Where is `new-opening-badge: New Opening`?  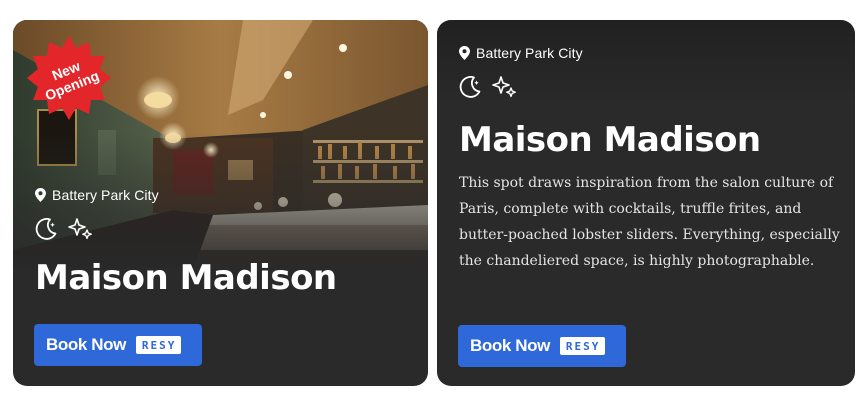 new-opening-badge: New Opening is located at coordinates (69, 78).